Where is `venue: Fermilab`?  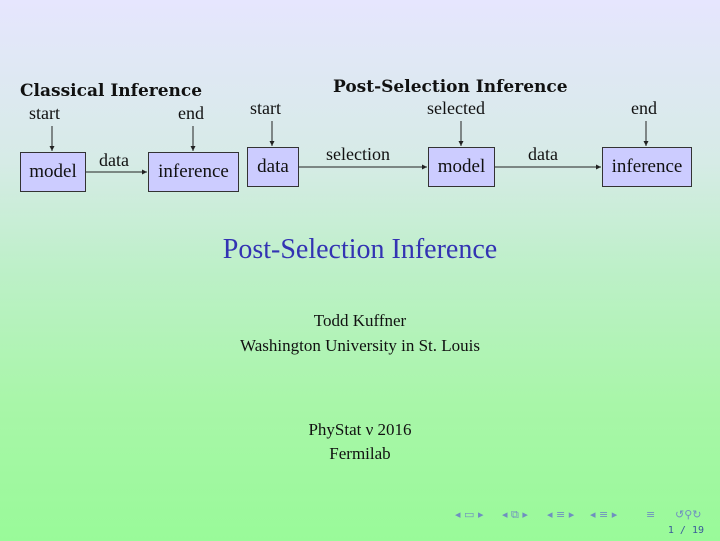
venue: Fermilab is located at coordinates (360, 453).